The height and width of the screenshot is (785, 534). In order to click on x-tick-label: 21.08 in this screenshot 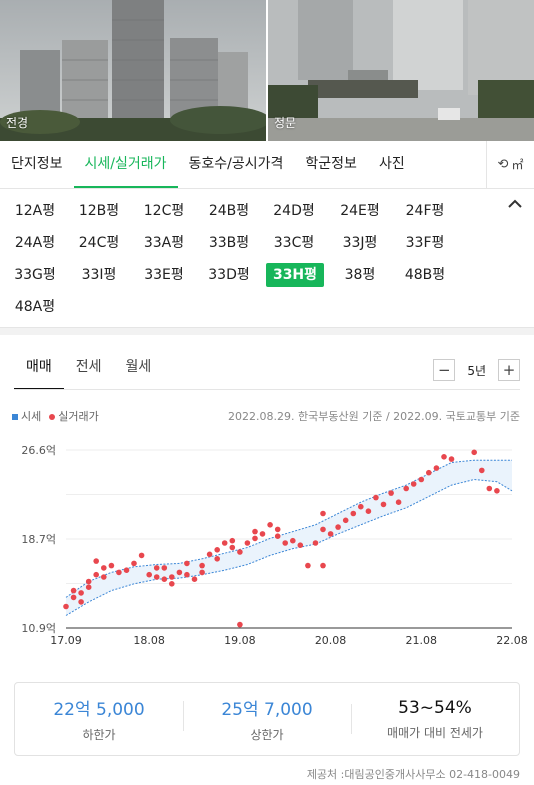, I will do `click(422, 640)`.